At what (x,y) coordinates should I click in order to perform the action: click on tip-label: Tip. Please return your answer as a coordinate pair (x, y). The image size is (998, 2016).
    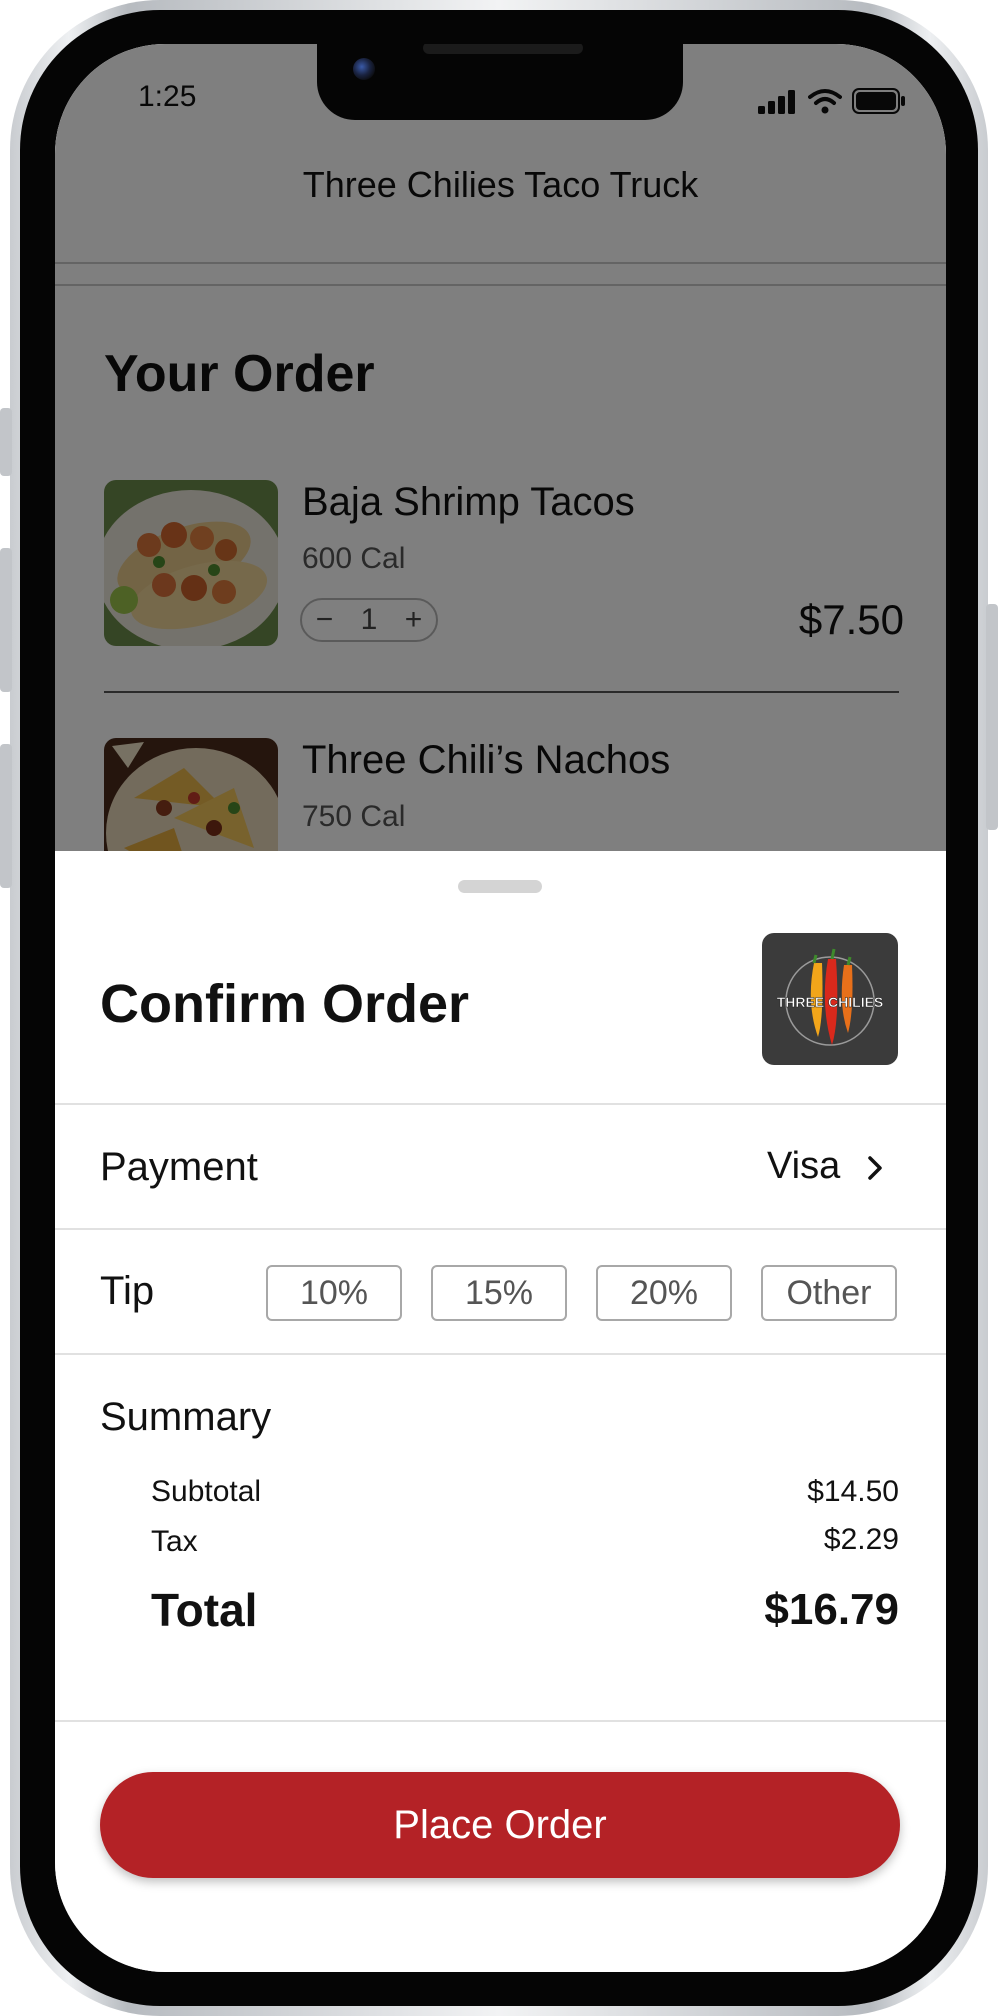
    Looking at the image, I should click on (127, 1291).